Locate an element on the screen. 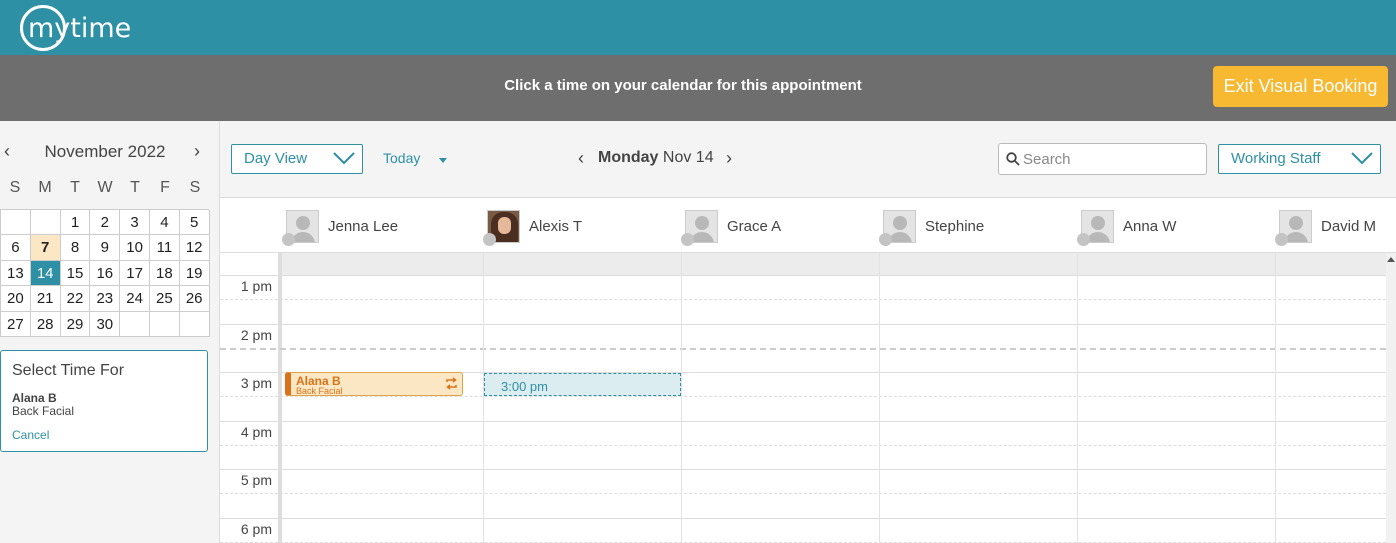 This screenshot has width=1396, height=543. mini-calendar-day: 20 is located at coordinates (16, 299).